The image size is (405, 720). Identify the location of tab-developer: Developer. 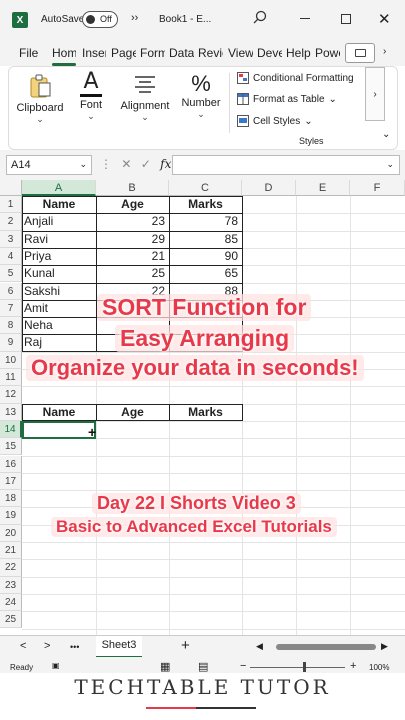
(269, 53).